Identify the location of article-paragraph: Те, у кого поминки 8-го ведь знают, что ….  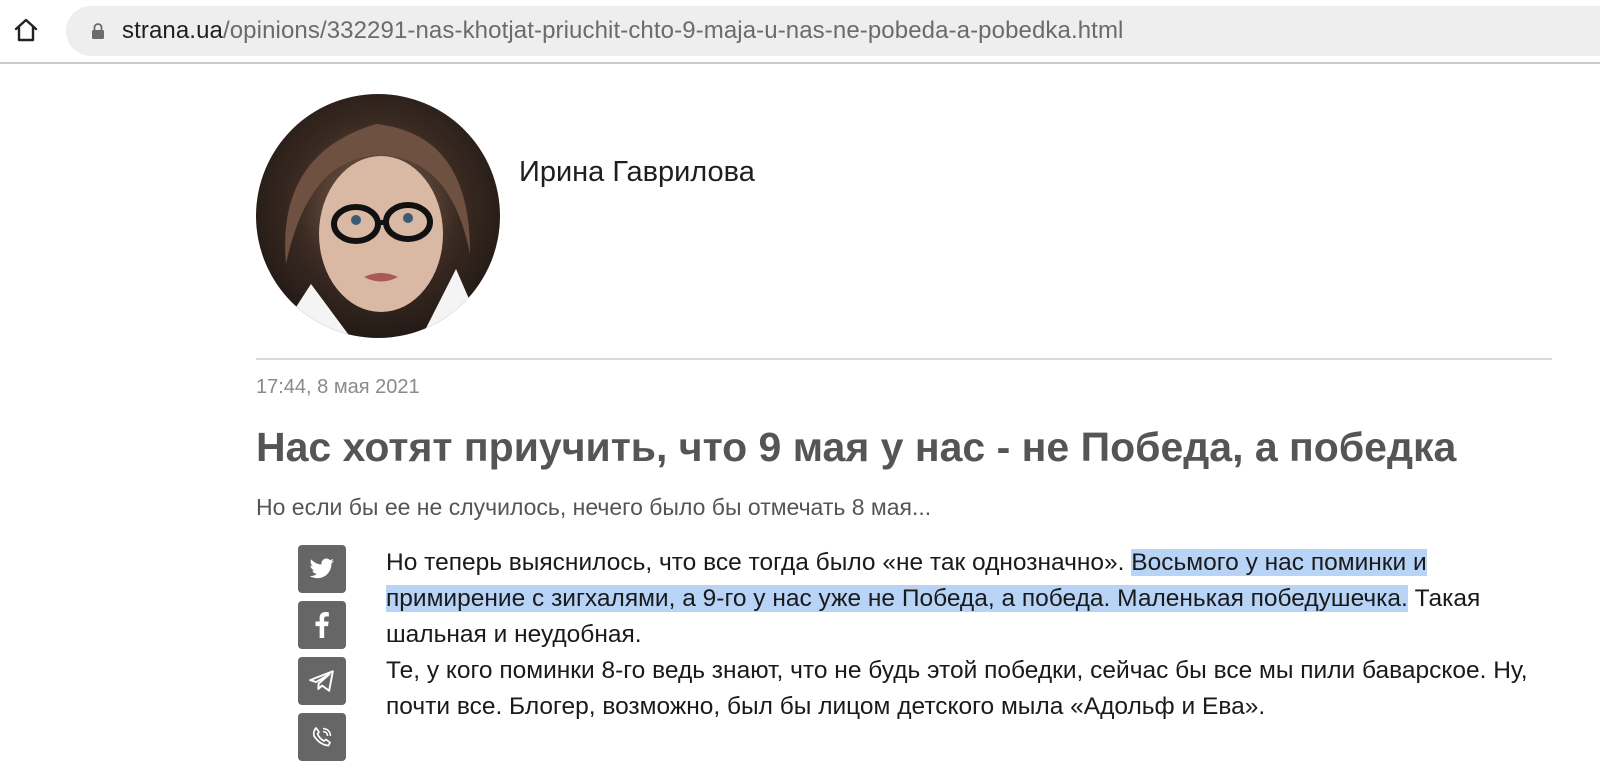
(957, 688).